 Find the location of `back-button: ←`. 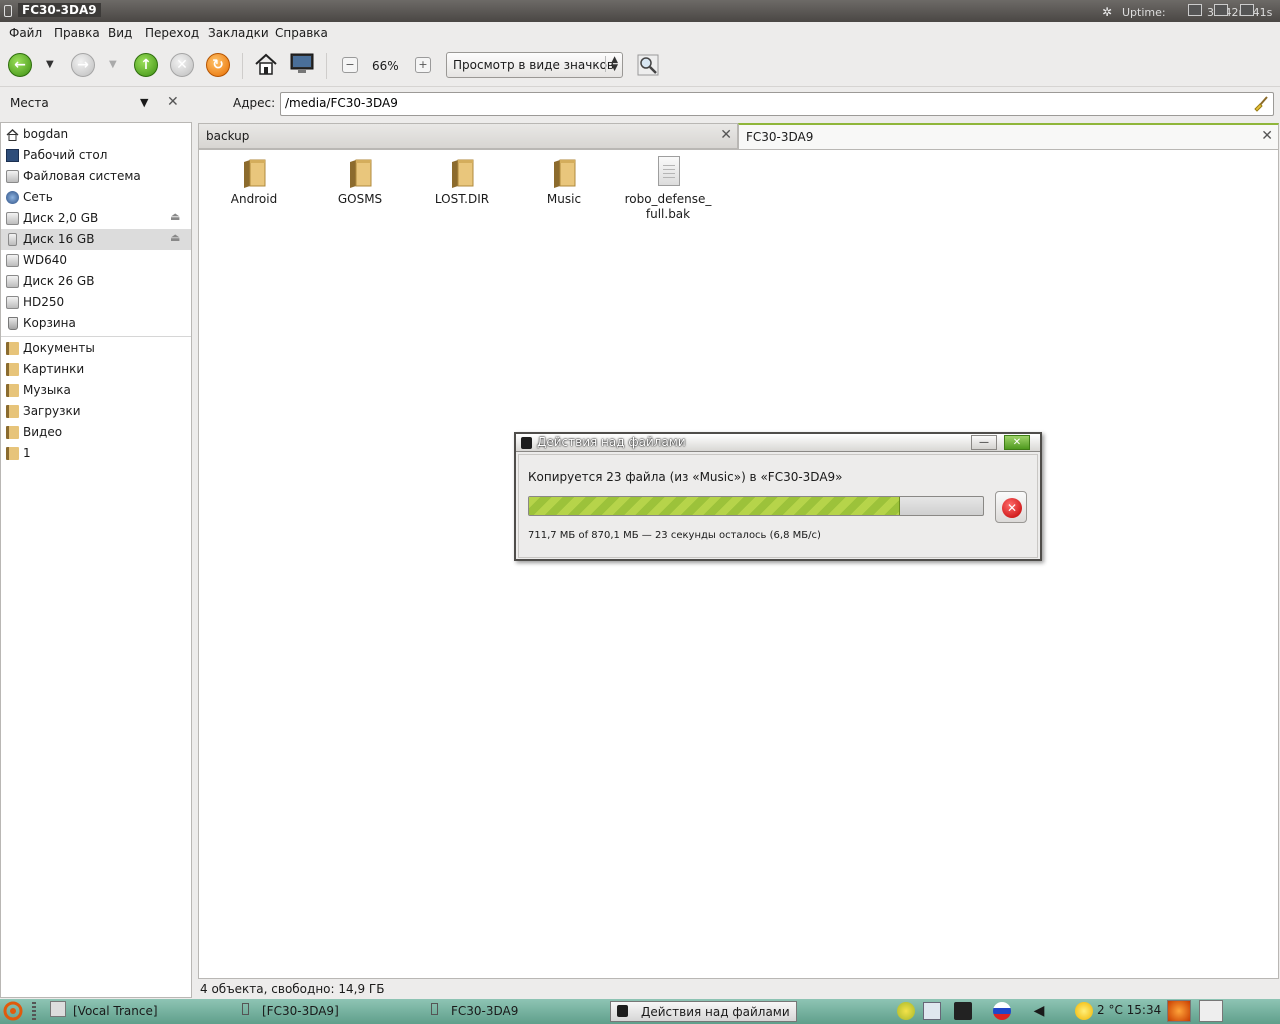

back-button: ← is located at coordinates (20, 65).